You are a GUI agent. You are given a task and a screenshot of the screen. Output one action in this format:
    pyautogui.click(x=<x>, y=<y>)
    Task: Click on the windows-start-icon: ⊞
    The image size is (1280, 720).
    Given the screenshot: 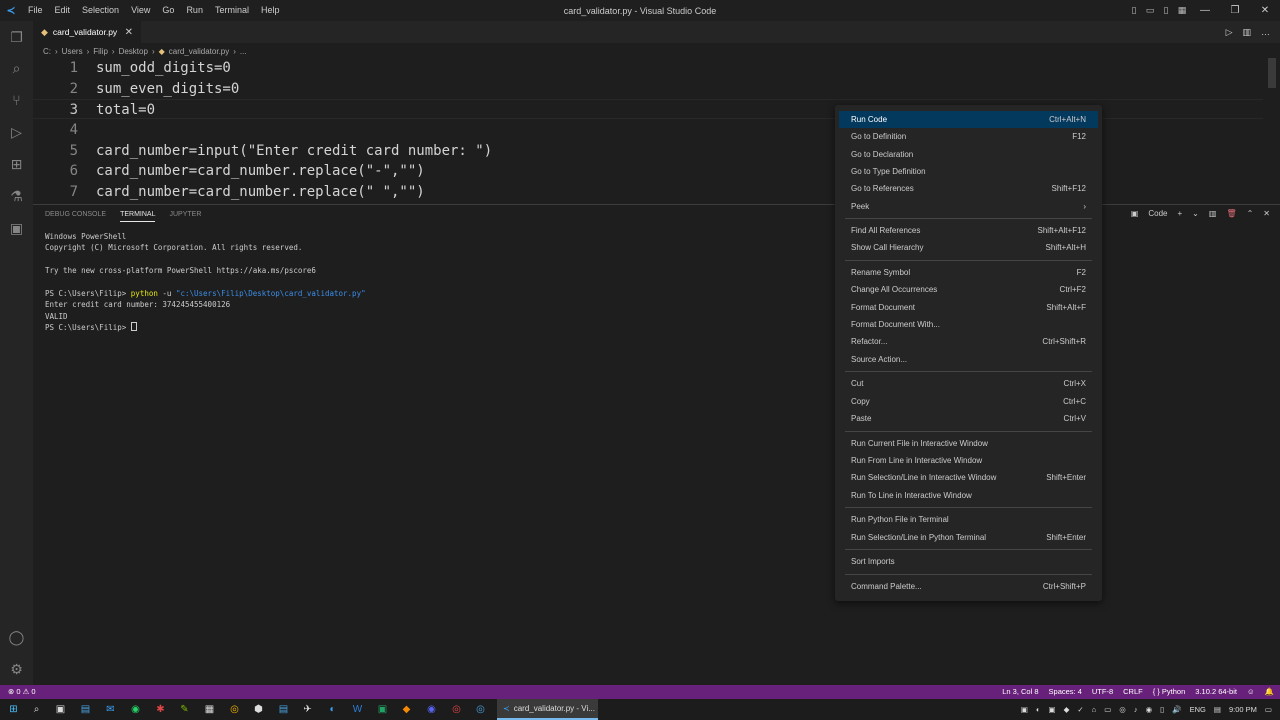 What is the action you would take?
    pyautogui.click(x=13, y=709)
    